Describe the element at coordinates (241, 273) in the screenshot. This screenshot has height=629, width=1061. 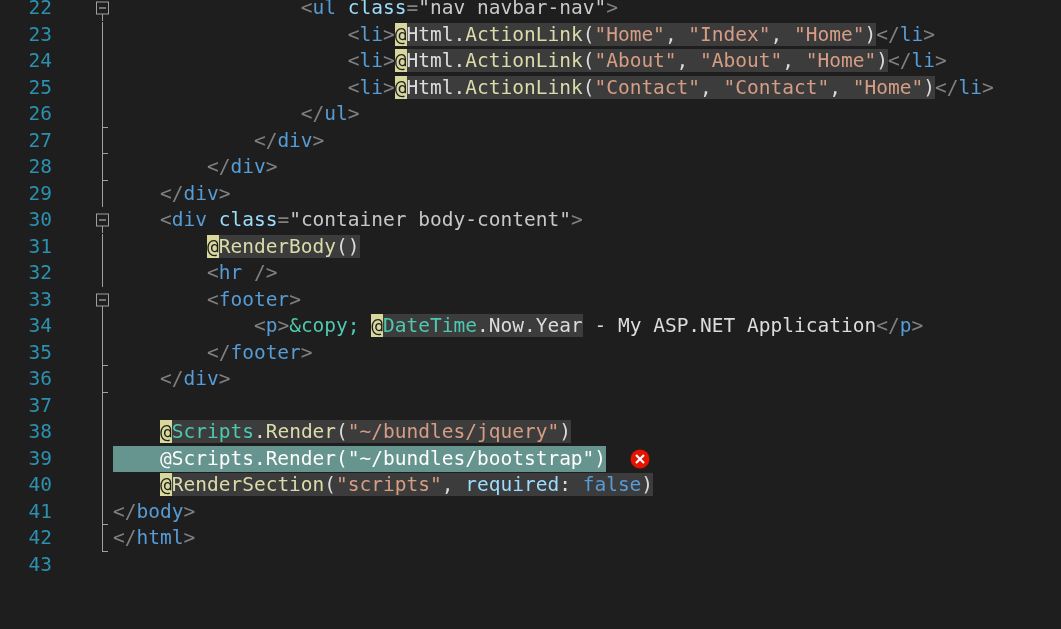
I see `code-line: <hr />` at that location.